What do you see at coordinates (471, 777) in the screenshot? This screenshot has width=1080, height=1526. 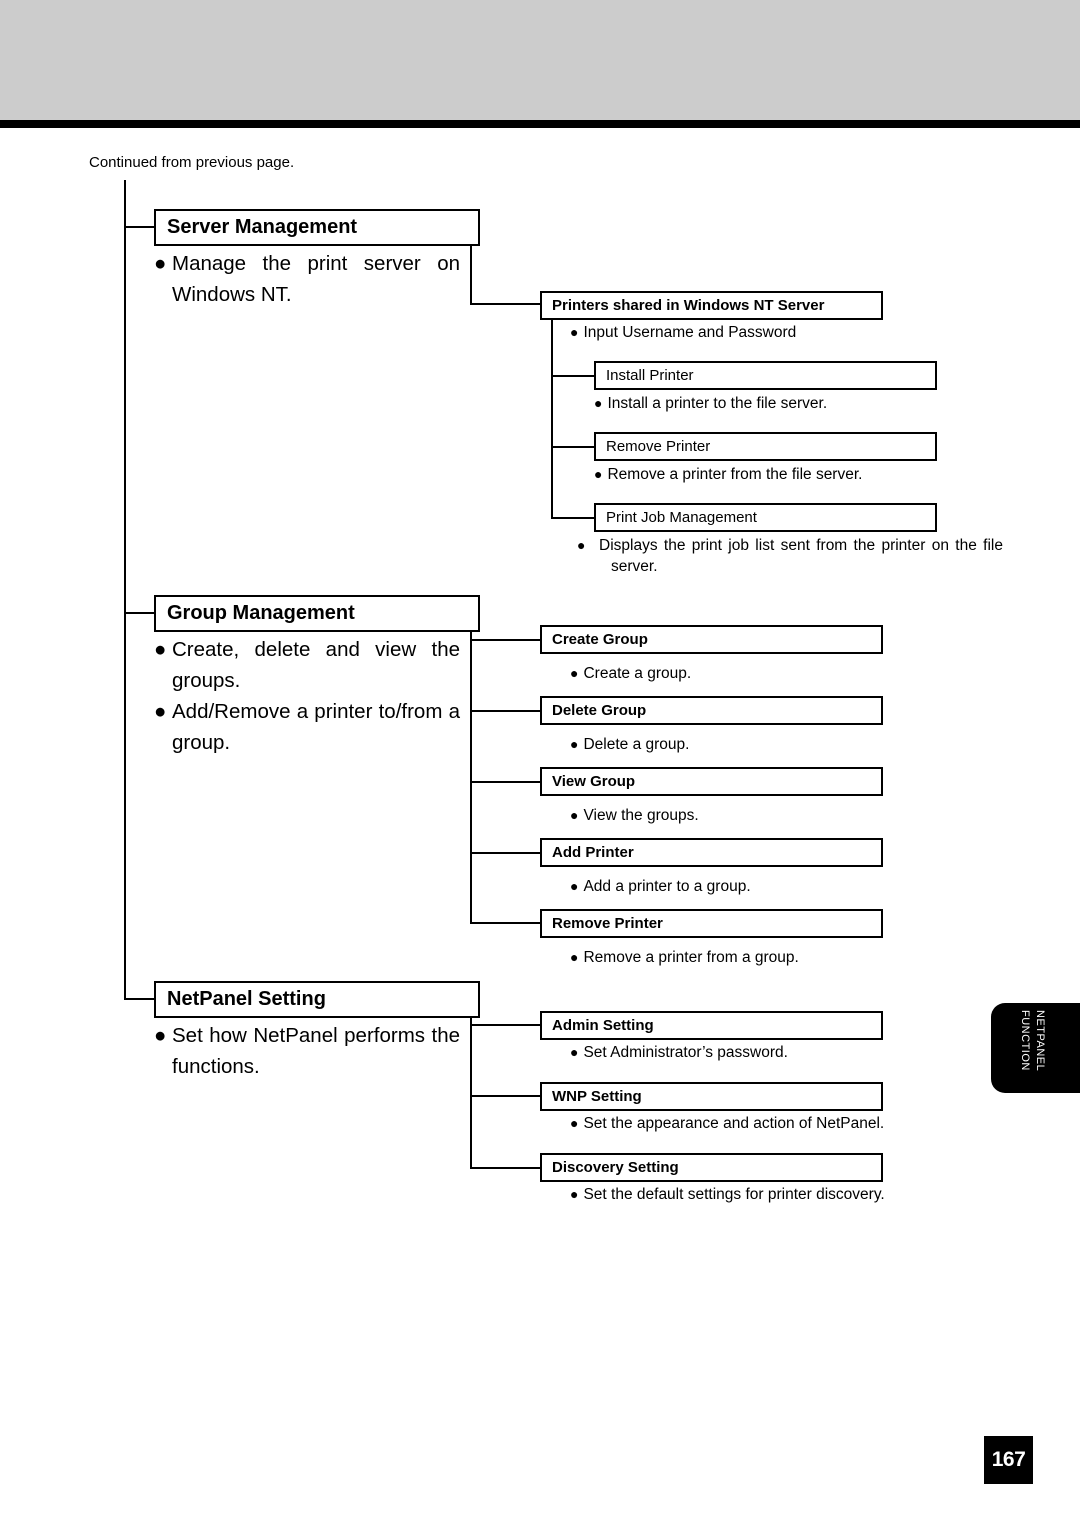 I see `group-spine` at bounding box center [471, 777].